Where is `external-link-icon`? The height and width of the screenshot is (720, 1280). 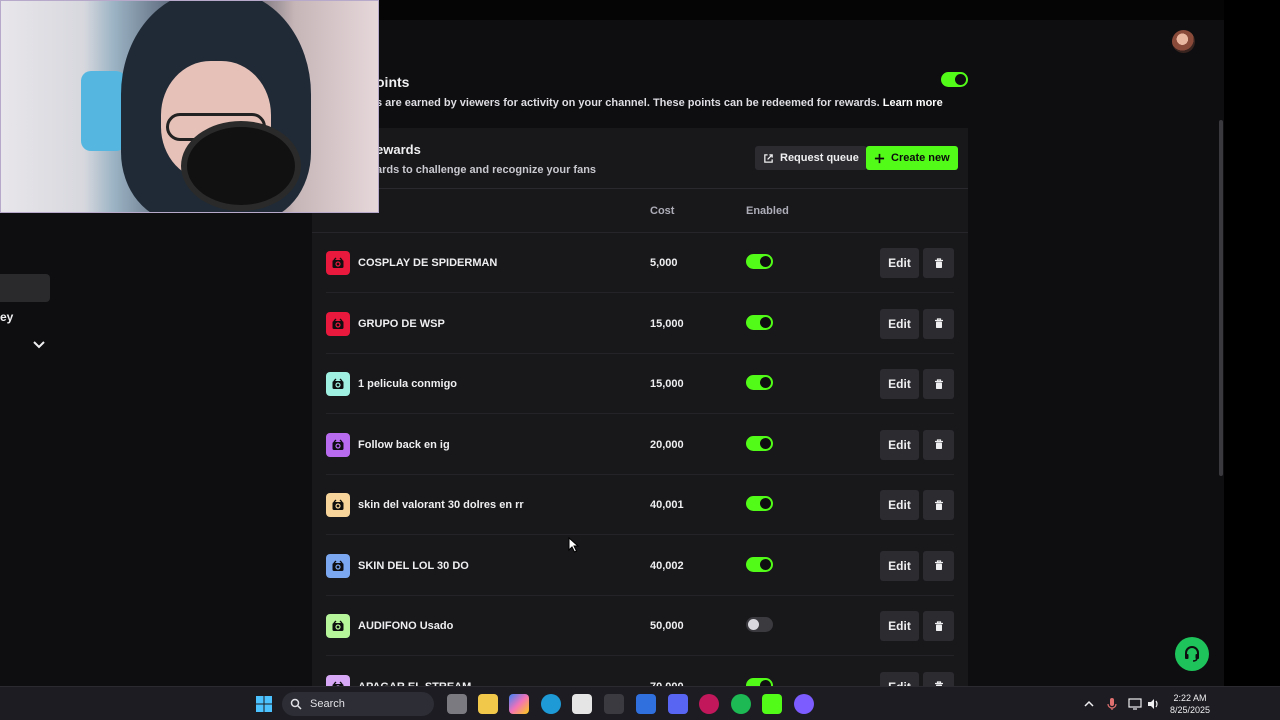
external-link-icon is located at coordinates (768, 158).